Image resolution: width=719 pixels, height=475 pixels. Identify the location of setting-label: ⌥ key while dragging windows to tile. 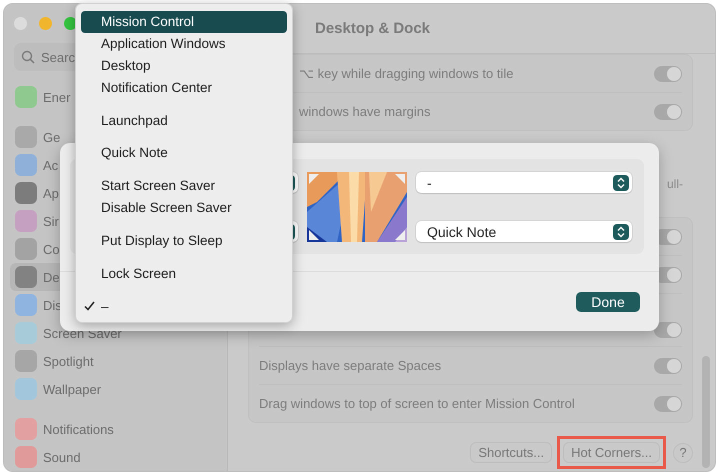
(406, 73).